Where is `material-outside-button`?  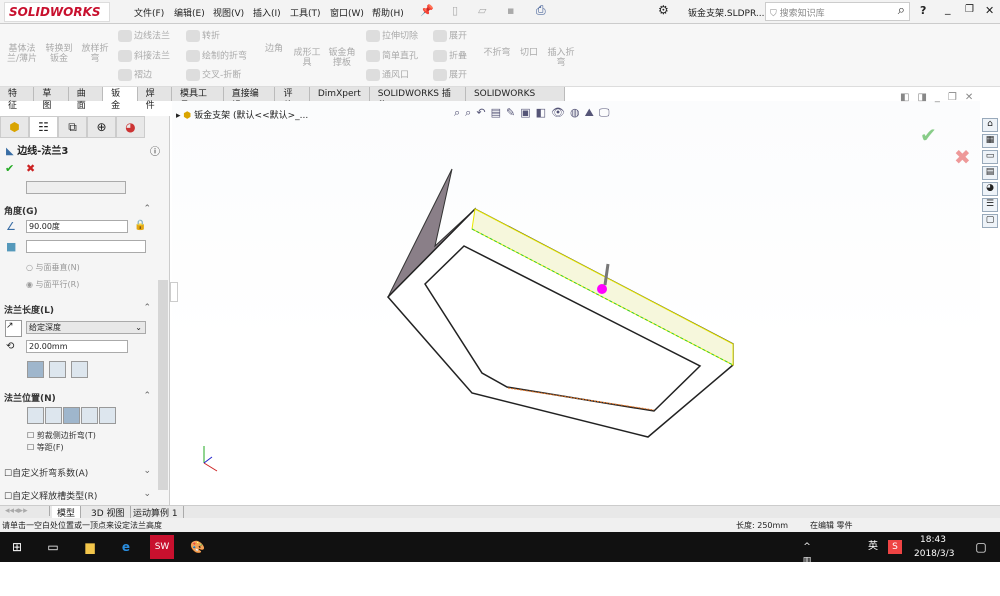
material-outside-button is located at coordinates (53, 415).